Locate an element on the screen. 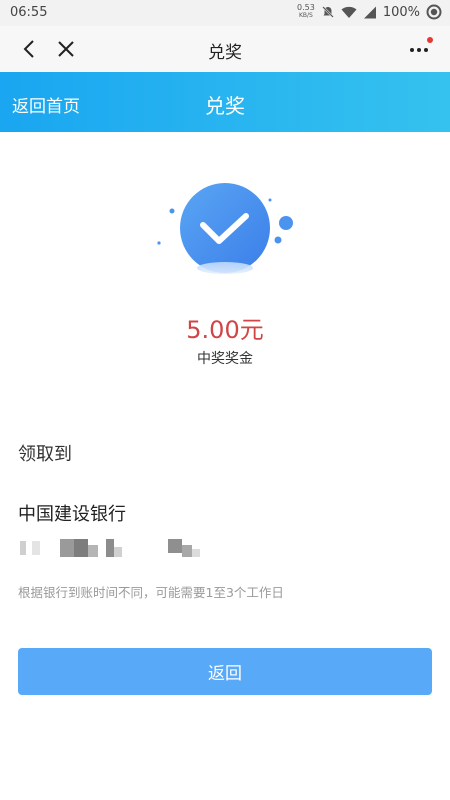 The width and height of the screenshot is (450, 800). check-circle-icon is located at coordinates (225, 228).